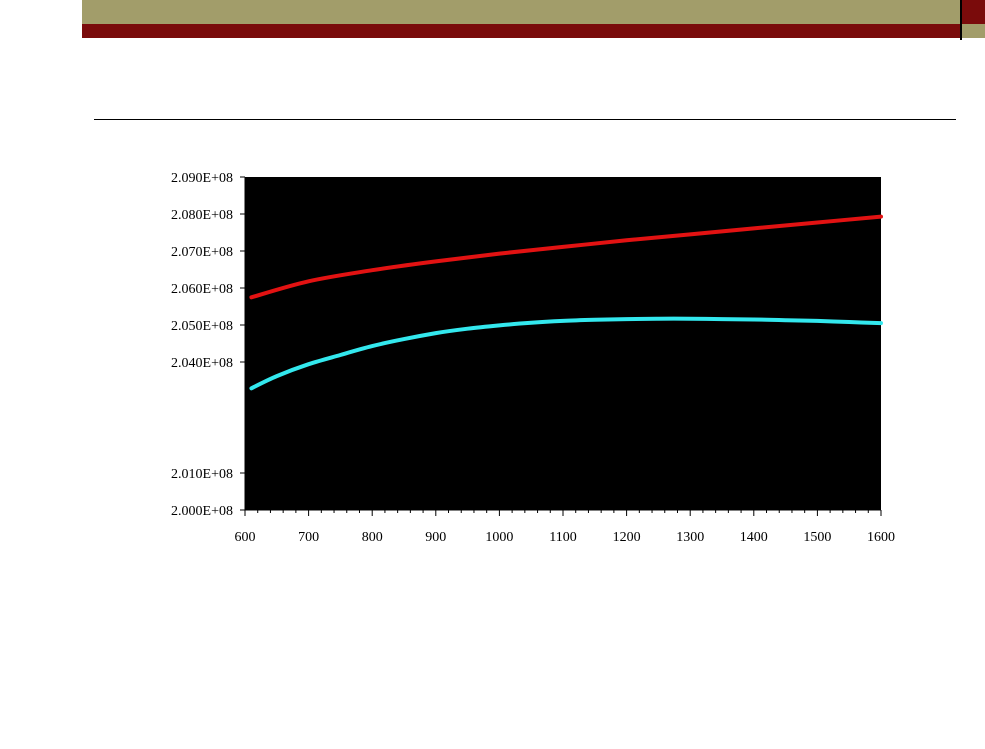 Image resolution: width=985 pixels, height=749 pixels. Describe the element at coordinates (202, 511) in the screenshot. I see `y-tick-label: 2.000E+08` at that location.